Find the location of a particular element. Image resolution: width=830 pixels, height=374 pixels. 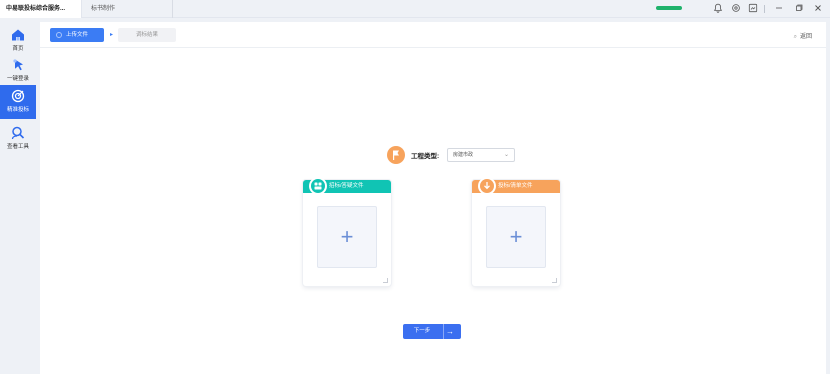

upload-card-bid: 投标/清单文件 + is located at coordinates (516, 231).